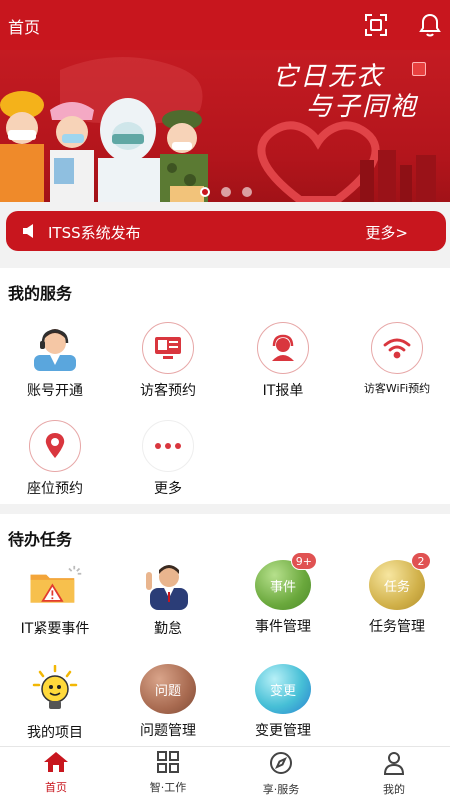 This screenshot has width=450, height=800. I want to click on service-label: IT报单, so click(283, 391).